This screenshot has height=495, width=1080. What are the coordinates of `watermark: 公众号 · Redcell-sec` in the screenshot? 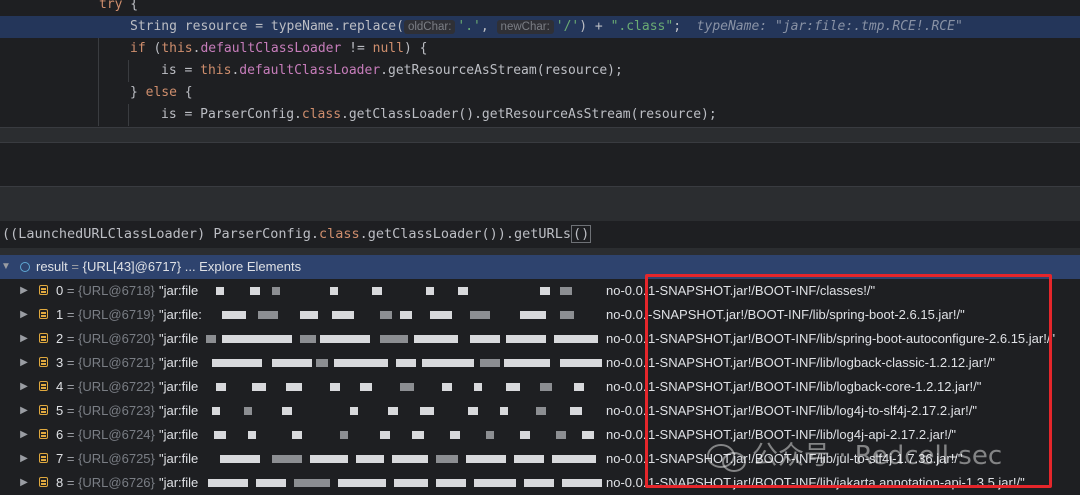 It's located at (877, 456).